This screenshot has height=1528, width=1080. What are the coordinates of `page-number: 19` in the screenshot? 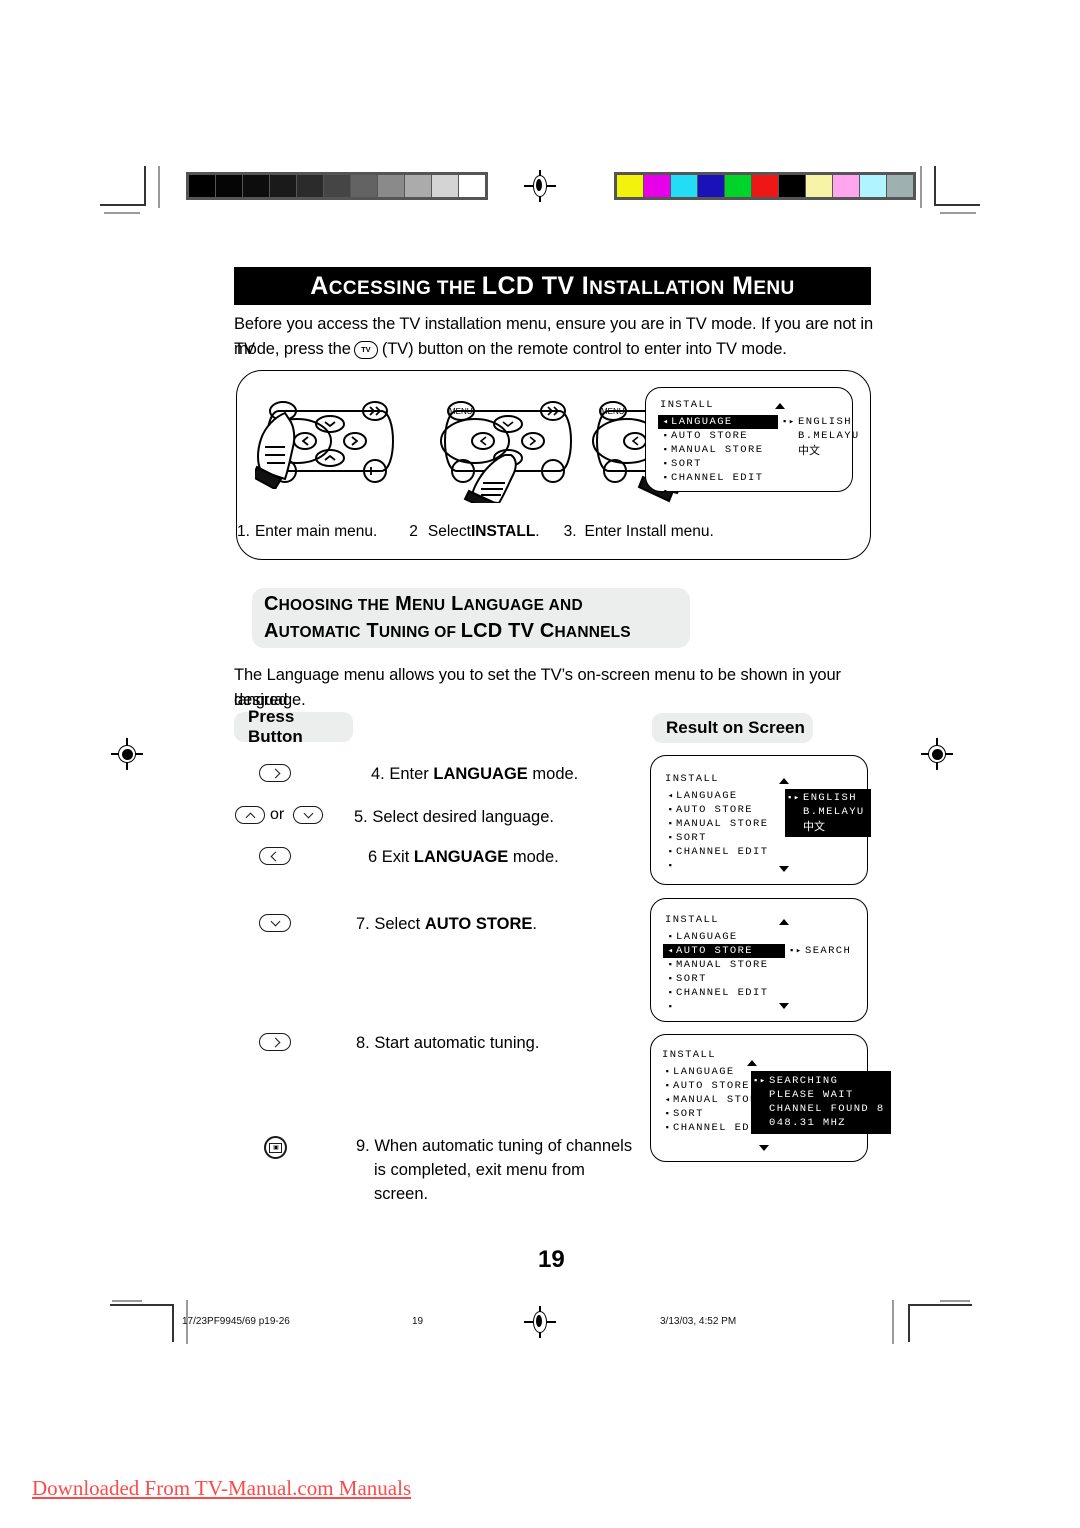 It's located at (551, 1259).